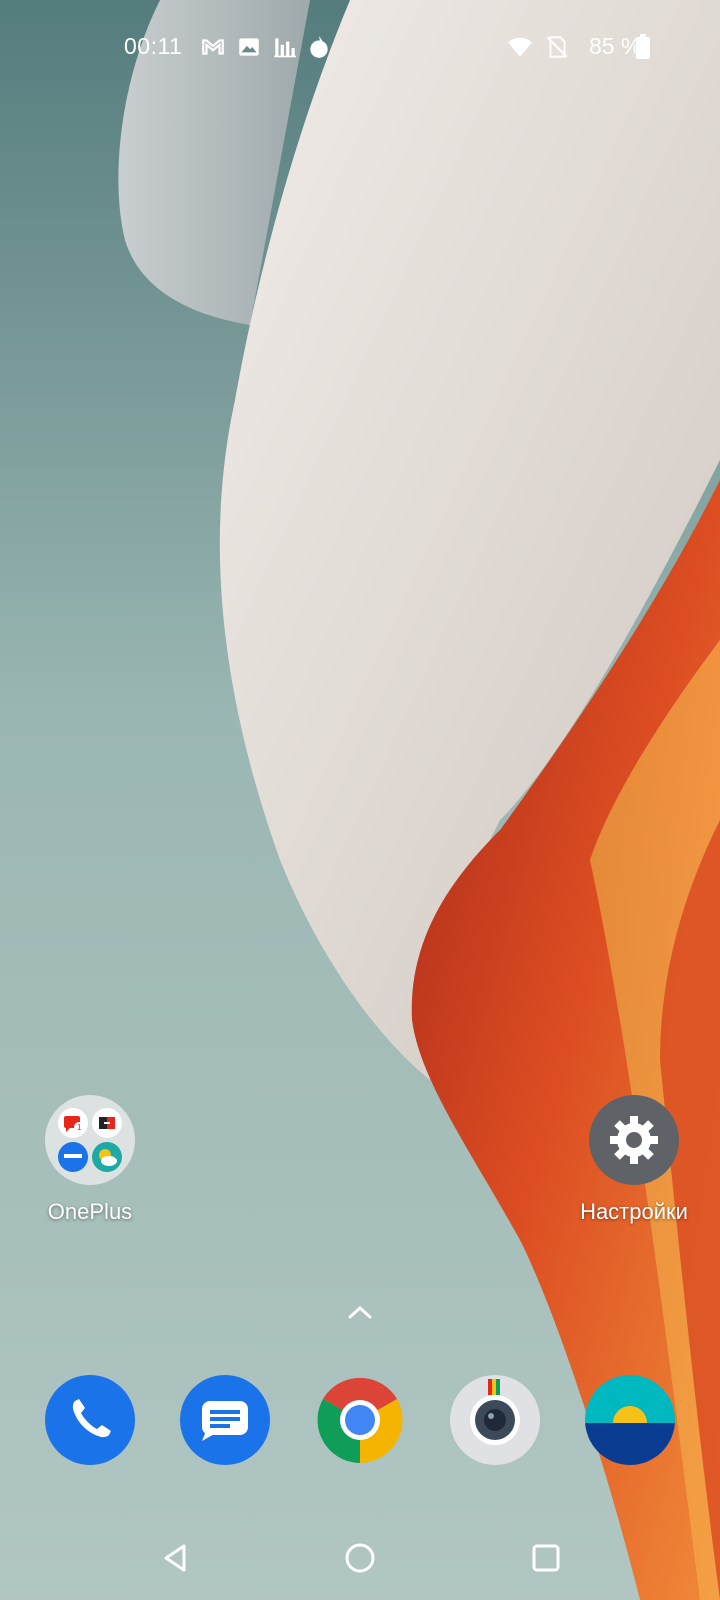  What do you see at coordinates (249, 47) in the screenshot?
I see `gallery-icon` at bounding box center [249, 47].